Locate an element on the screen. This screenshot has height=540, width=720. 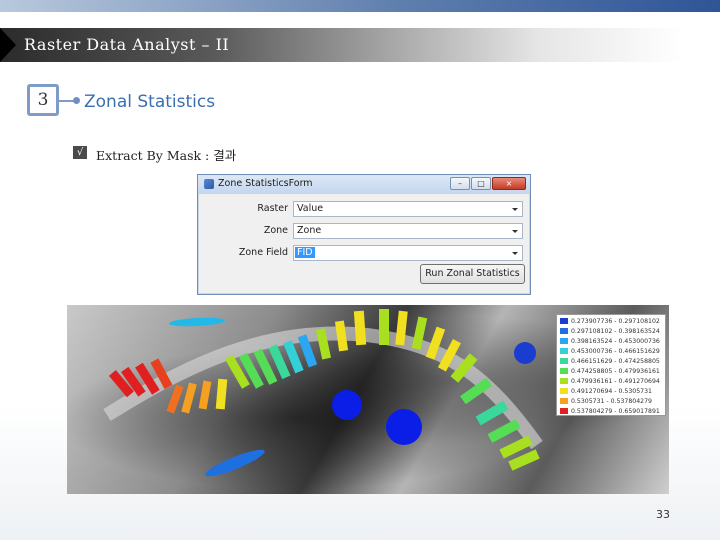
raster-label: Raster is located at coordinates (272, 208).